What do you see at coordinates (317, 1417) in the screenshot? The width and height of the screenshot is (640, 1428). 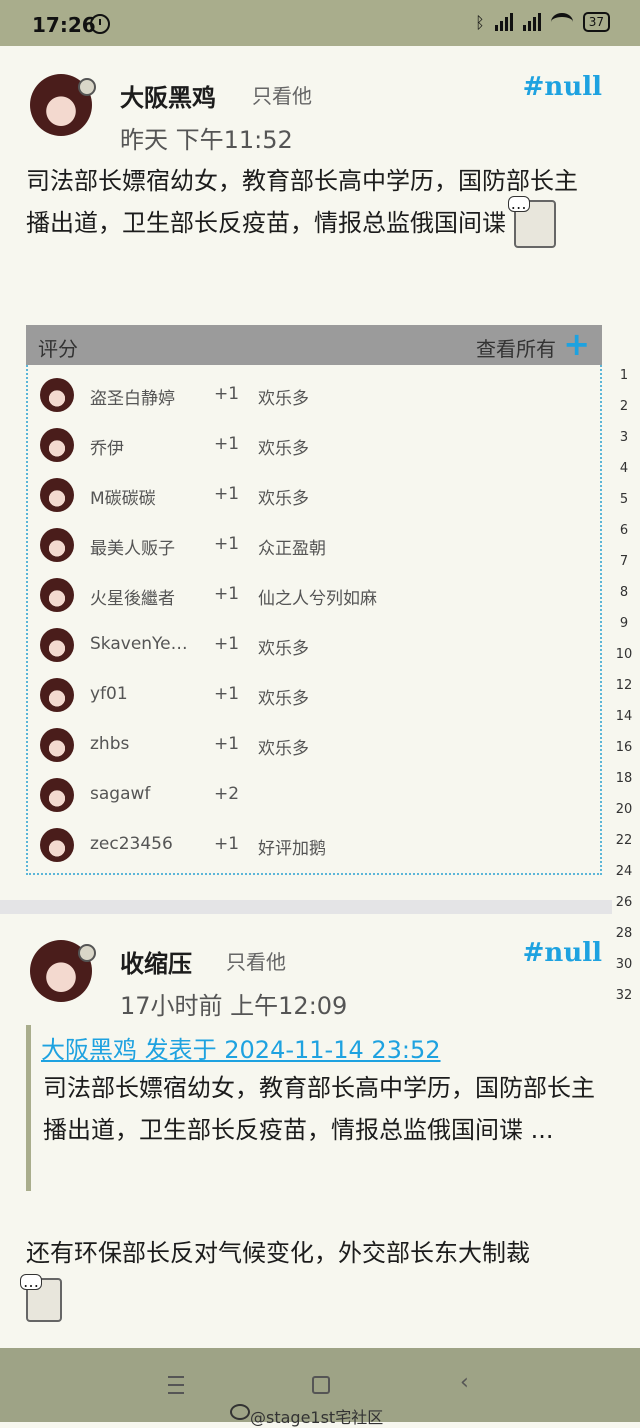 I see `watermark-text: @stage1st宅社区` at bounding box center [317, 1417].